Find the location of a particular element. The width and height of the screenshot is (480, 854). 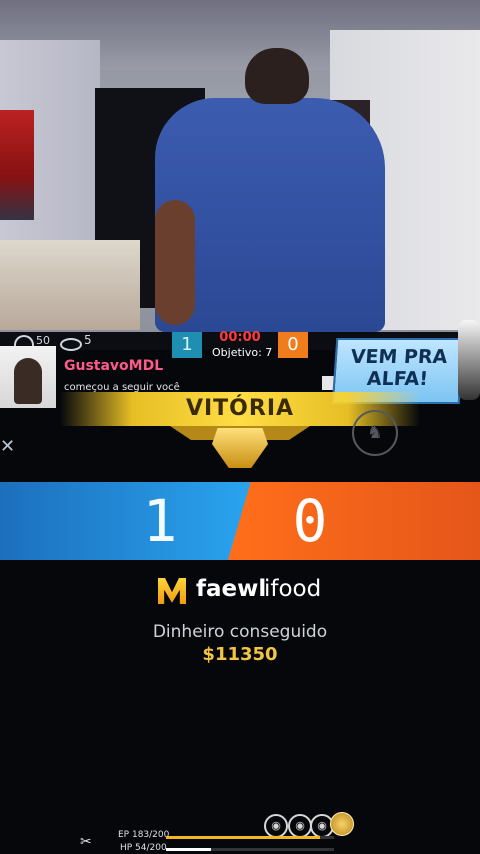

money-label: Dinheiro conseguido is located at coordinates (240, 632).